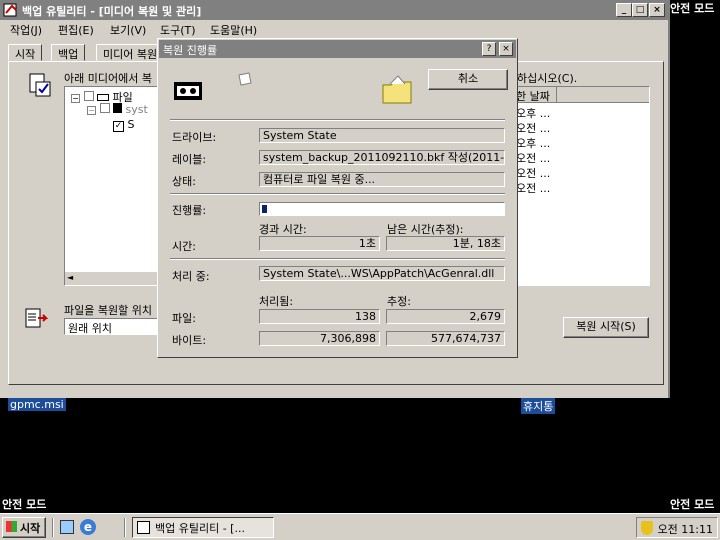  What do you see at coordinates (382, 273) in the screenshot?
I see `processing-value: System State\...WS\AppPatch\AcGenral.dll` at bounding box center [382, 273].